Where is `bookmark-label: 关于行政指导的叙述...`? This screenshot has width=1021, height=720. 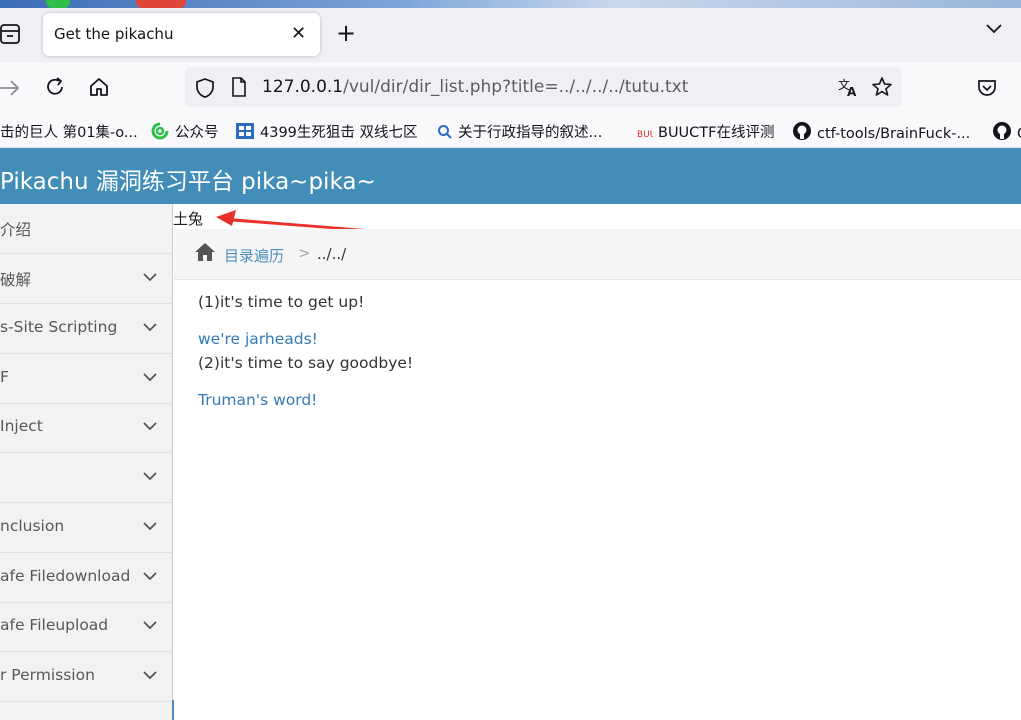 bookmark-label: 关于行政指导的叙述... is located at coordinates (530, 133).